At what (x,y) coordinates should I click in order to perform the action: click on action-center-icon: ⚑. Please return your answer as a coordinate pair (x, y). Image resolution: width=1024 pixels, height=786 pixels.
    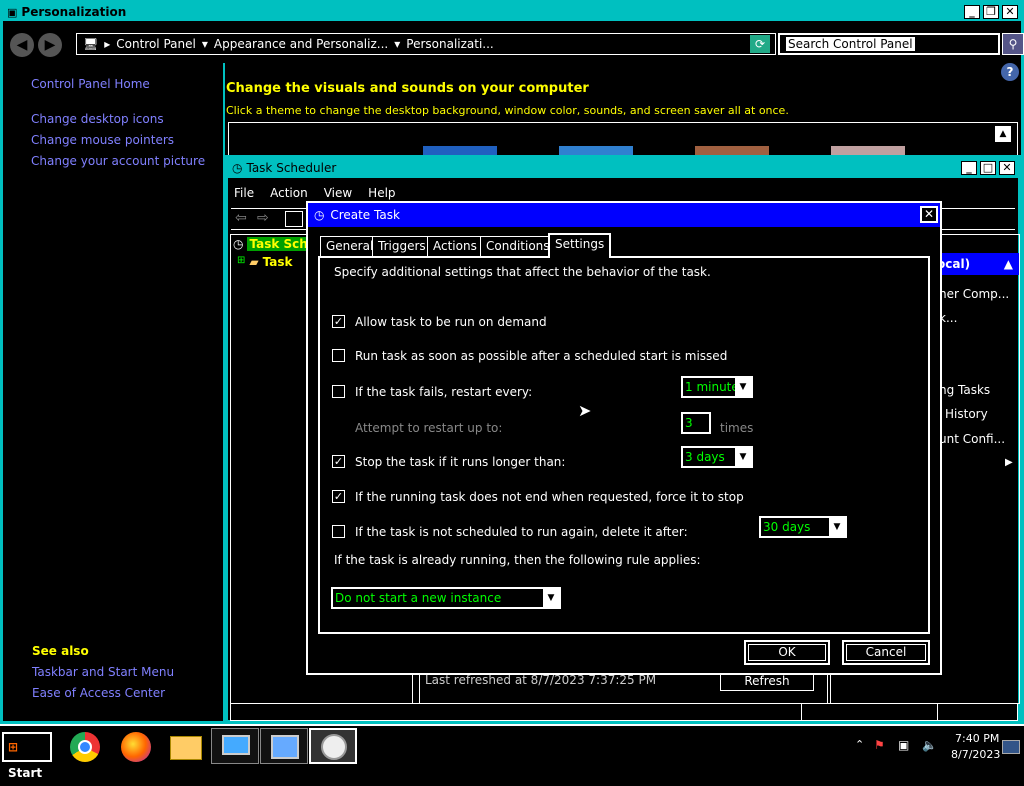
    Looking at the image, I should click on (879, 745).